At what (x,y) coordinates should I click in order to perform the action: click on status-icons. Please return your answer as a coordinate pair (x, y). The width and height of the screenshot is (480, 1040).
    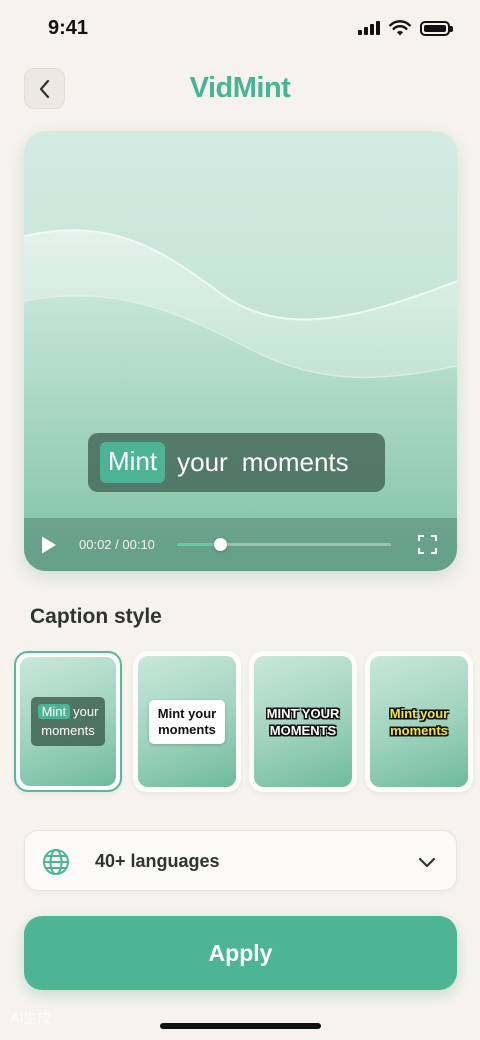
    Looking at the image, I should click on (405, 28).